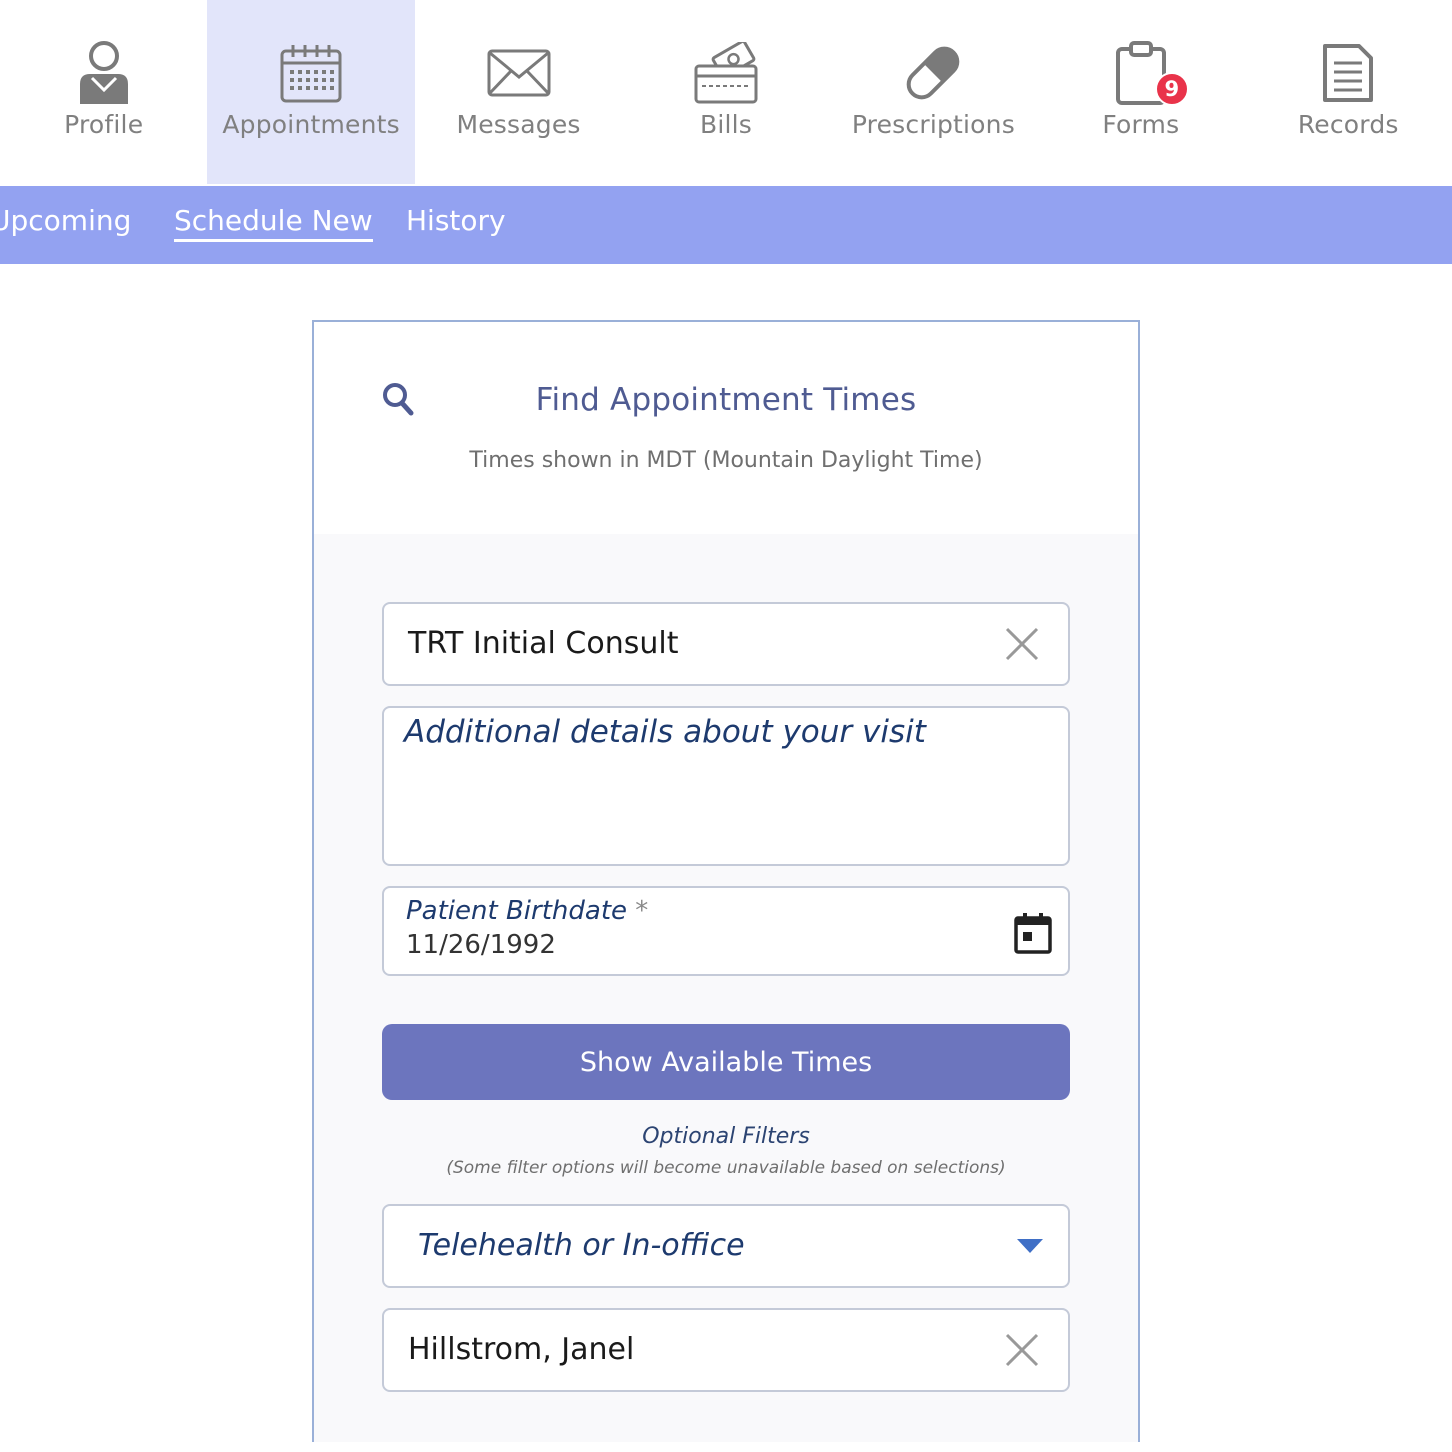 The image size is (1452, 1452). Describe the element at coordinates (581, 1245) in the screenshot. I see `visit-location-value: Telehealth or In-office` at that location.